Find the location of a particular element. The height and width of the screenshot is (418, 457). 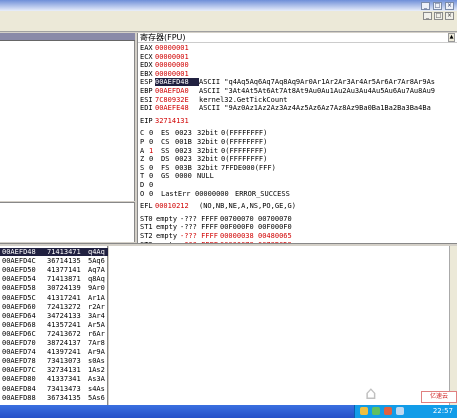

stack-row: 00AEFD60 72413272 r2Ar is located at coordinates (54, 307).